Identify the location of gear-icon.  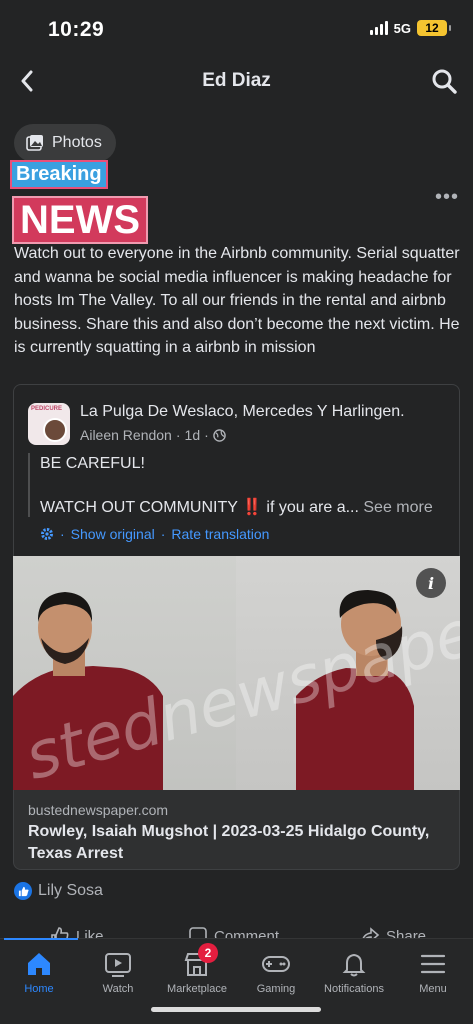
(47, 534).